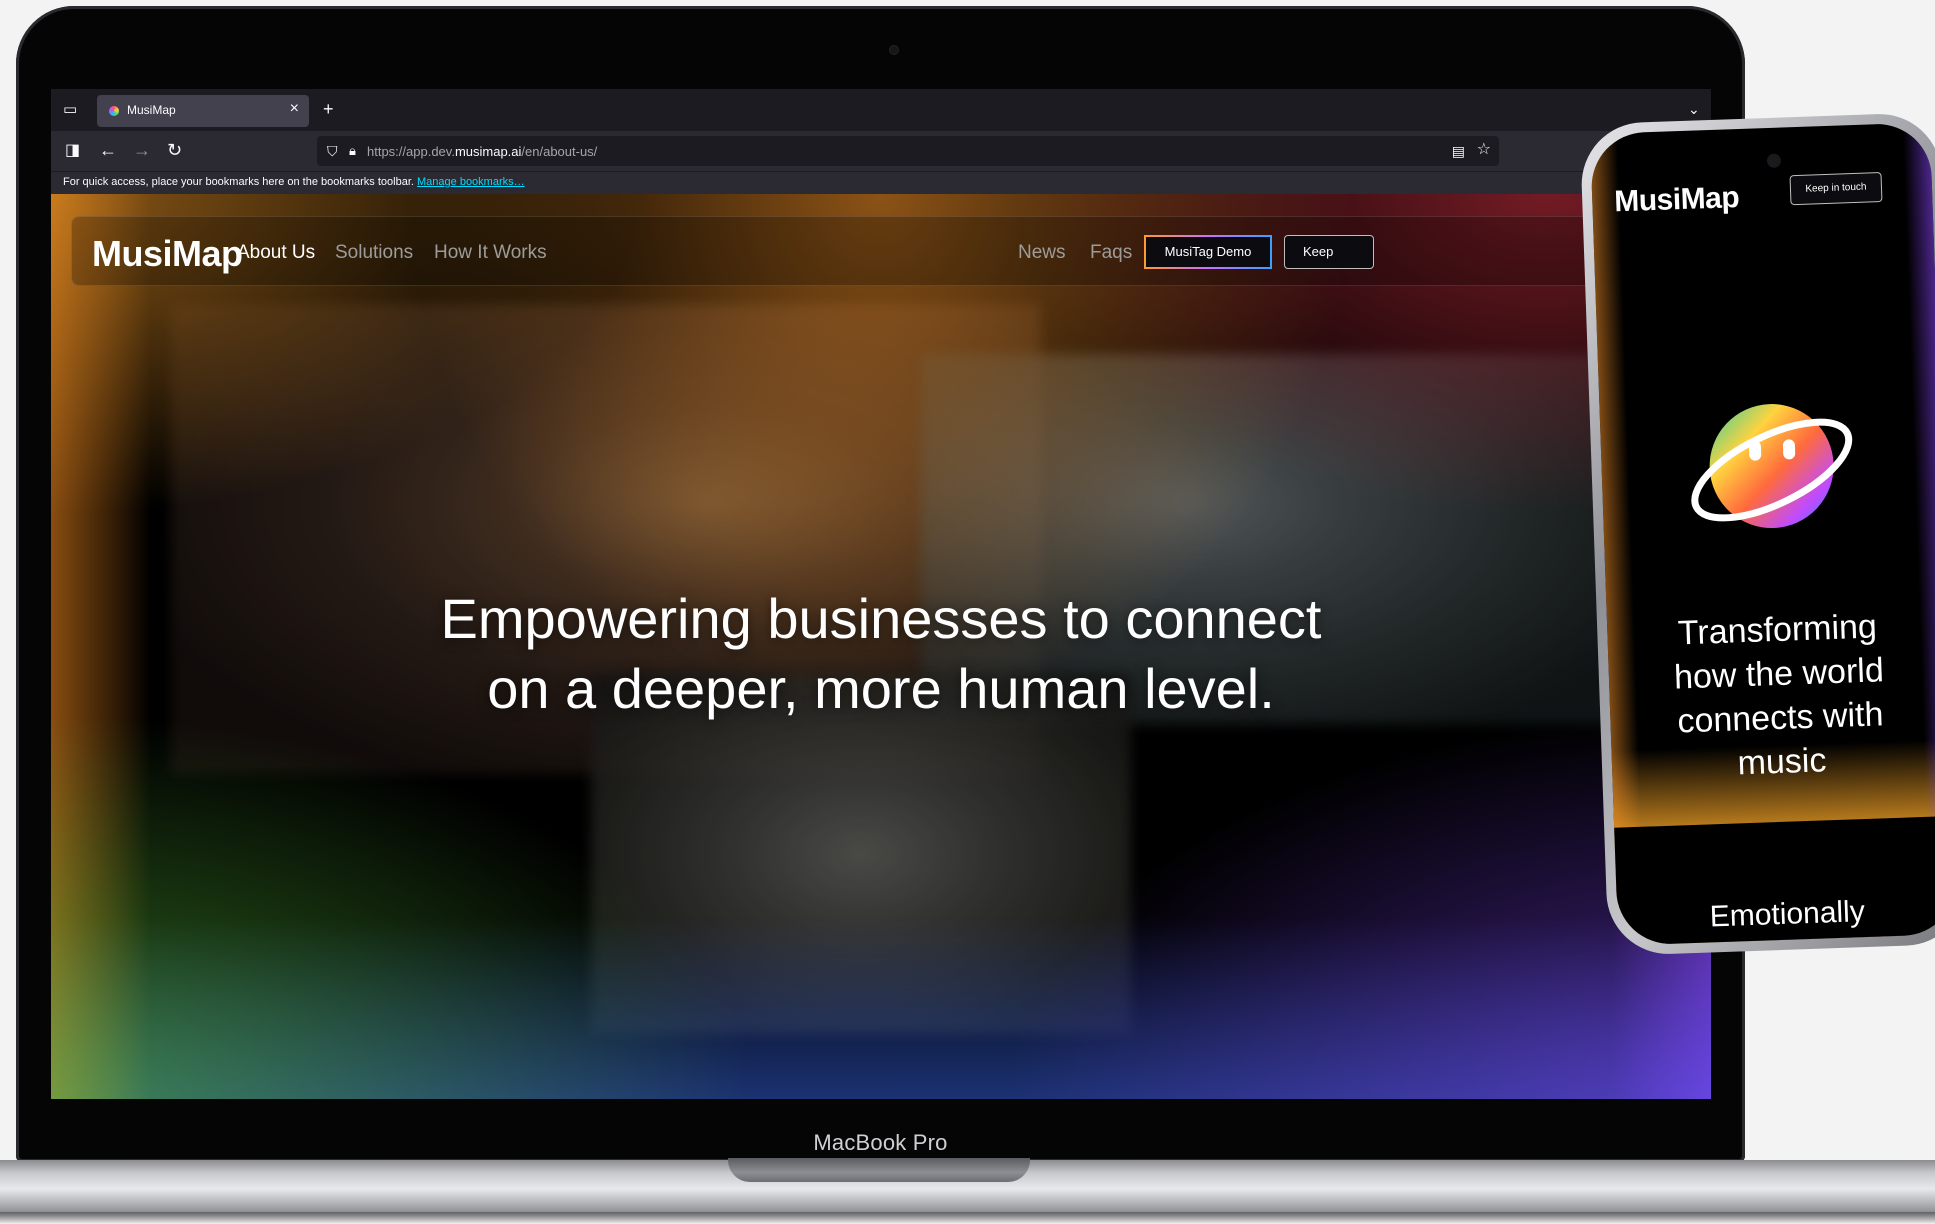 The height and width of the screenshot is (1224, 1935). I want to click on close-tab-icon: ×, so click(294, 109).